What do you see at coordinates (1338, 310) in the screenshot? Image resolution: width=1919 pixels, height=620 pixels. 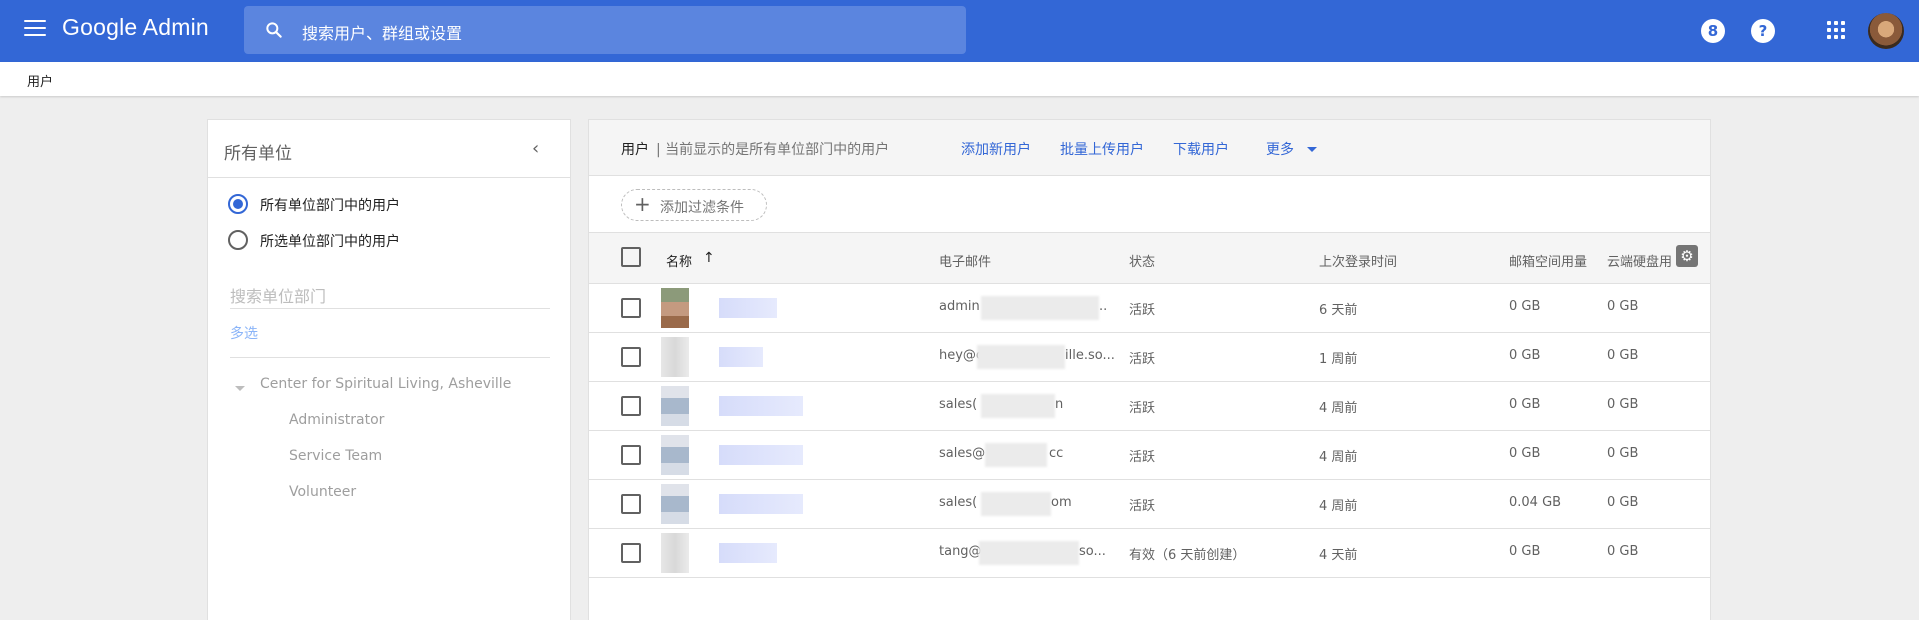 I see `user-last-login: 6 天前` at bounding box center [1338, 310].